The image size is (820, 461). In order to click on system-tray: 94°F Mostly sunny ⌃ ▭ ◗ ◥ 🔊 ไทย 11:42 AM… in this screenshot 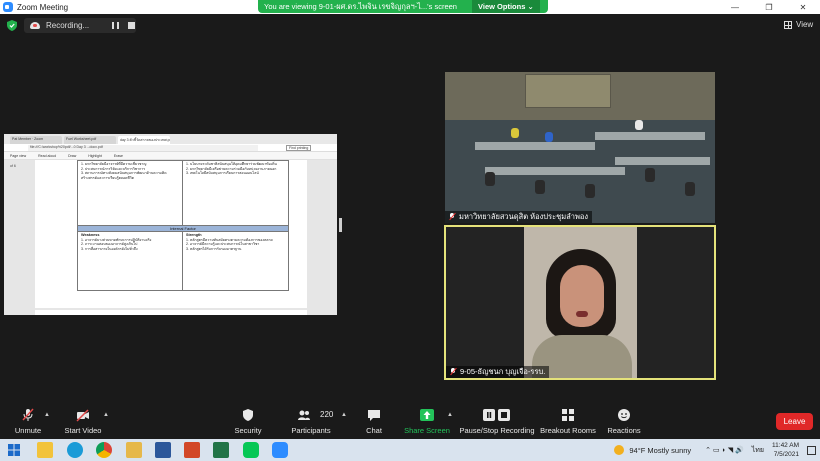, I will do `click(715, 450)`.